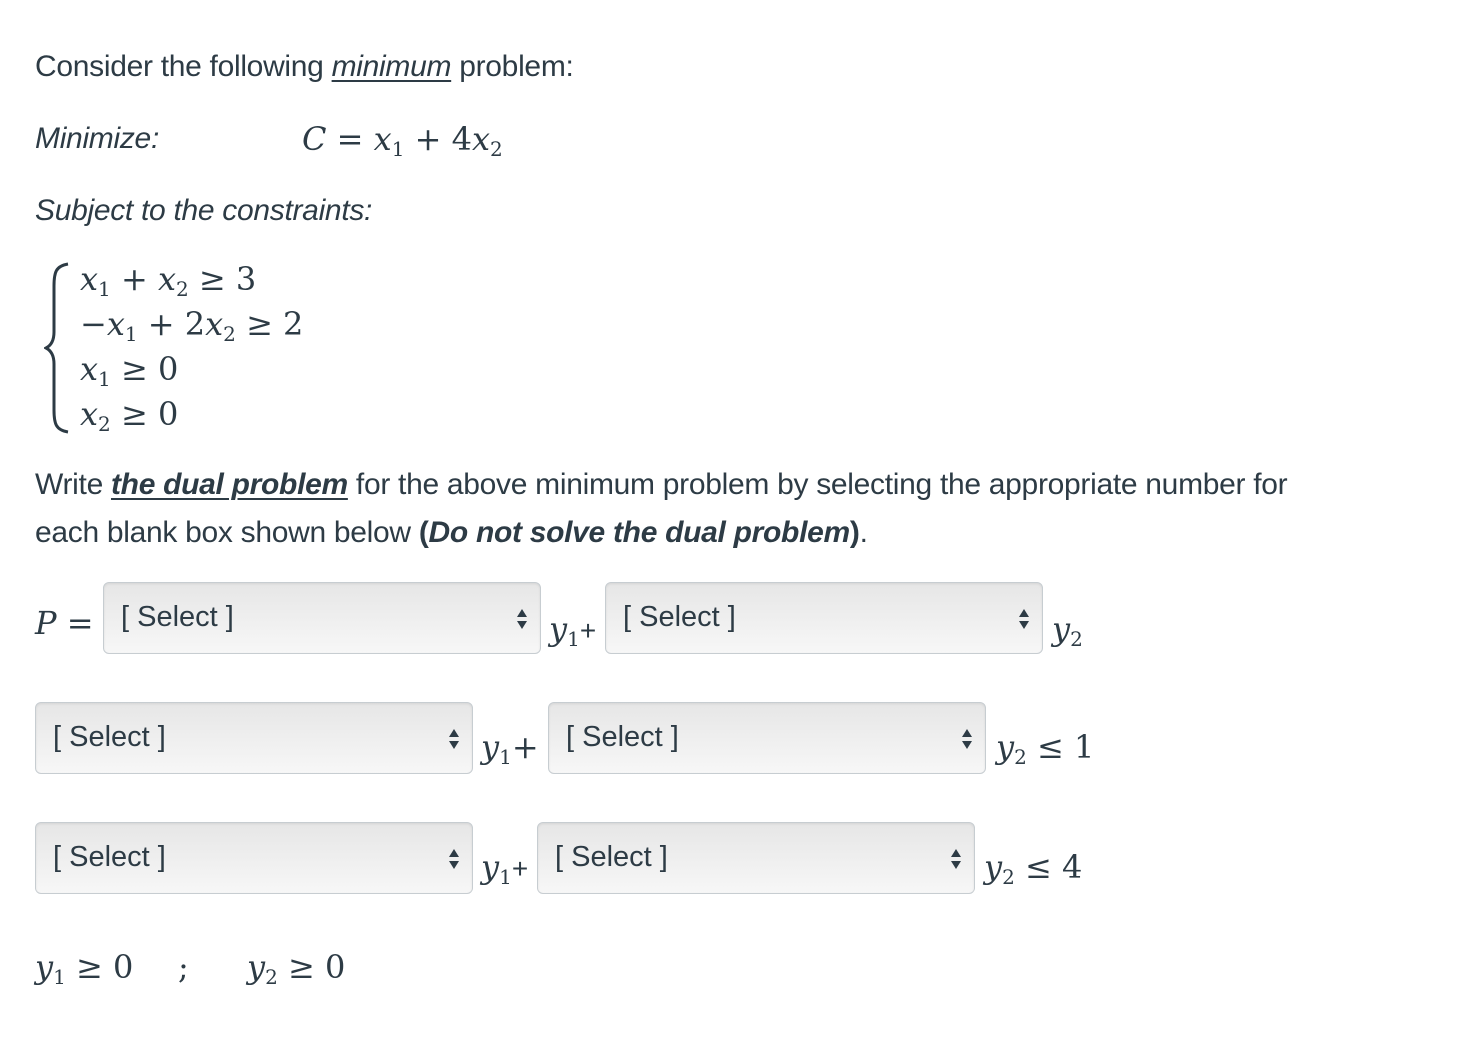 This screenshot has width=1472, height=1060. Describe the element at coordinates (512, 66) in the screenshot. I see `intro-suffix: problem:` at that location.